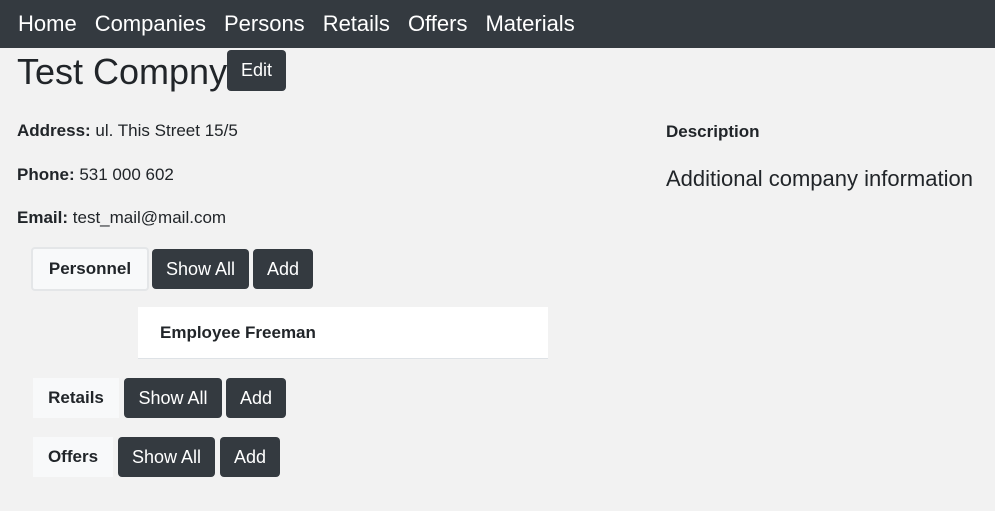 The height and width of the screenshot is (511, 995). I want to click on personnel-add-button: Add, so click(283, 269).